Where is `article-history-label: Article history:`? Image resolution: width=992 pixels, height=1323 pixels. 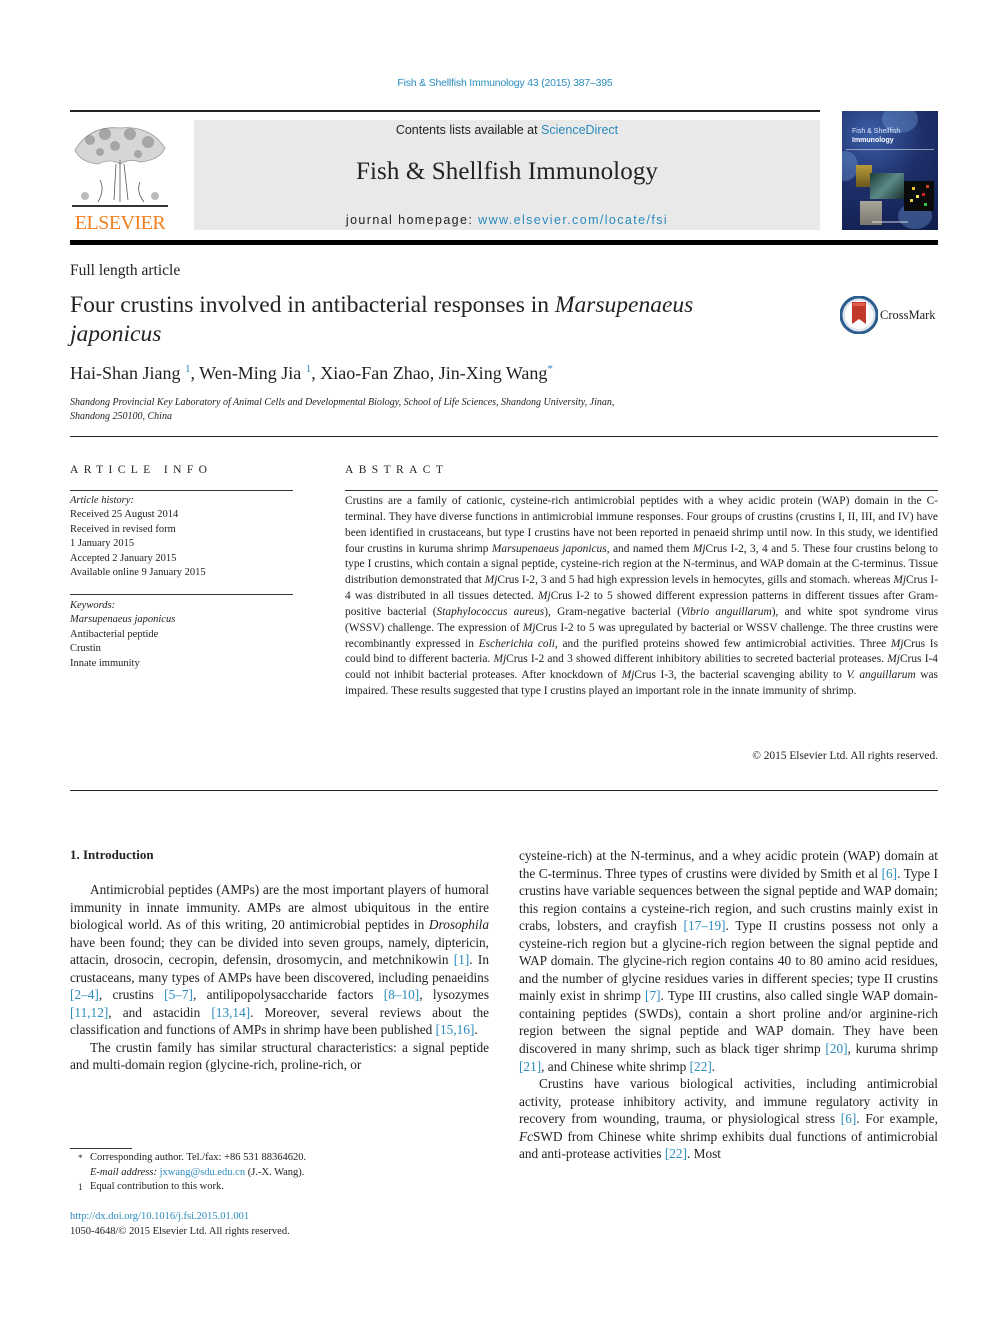 article-history-label: Article history: is located at coordinates (102, 500).